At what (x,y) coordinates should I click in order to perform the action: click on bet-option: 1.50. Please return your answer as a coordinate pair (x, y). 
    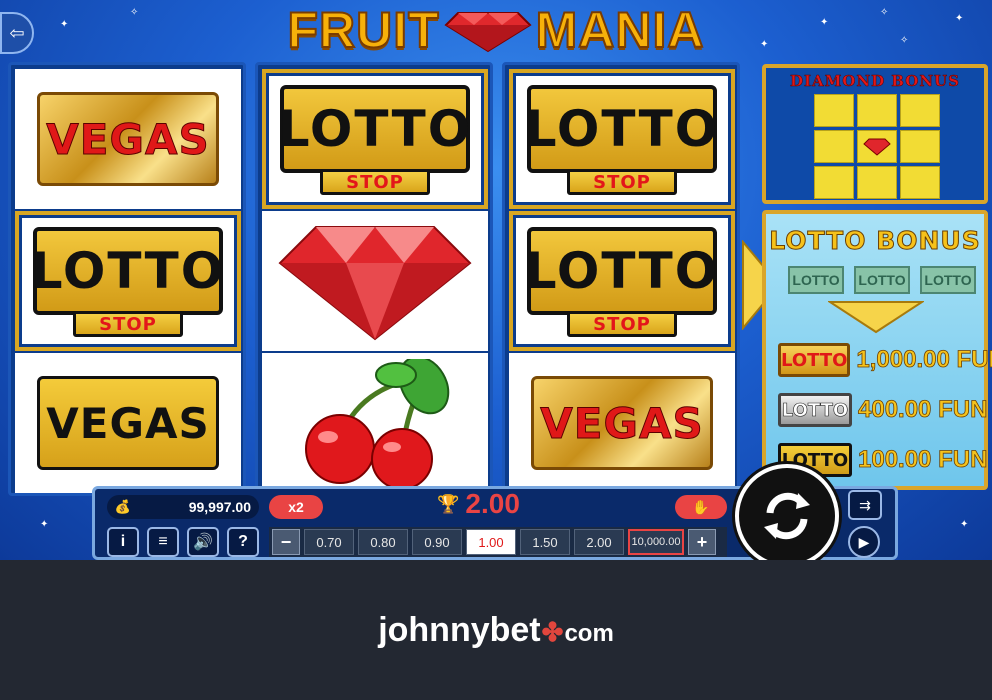
    Looking at the image, I should click on (545, 542).